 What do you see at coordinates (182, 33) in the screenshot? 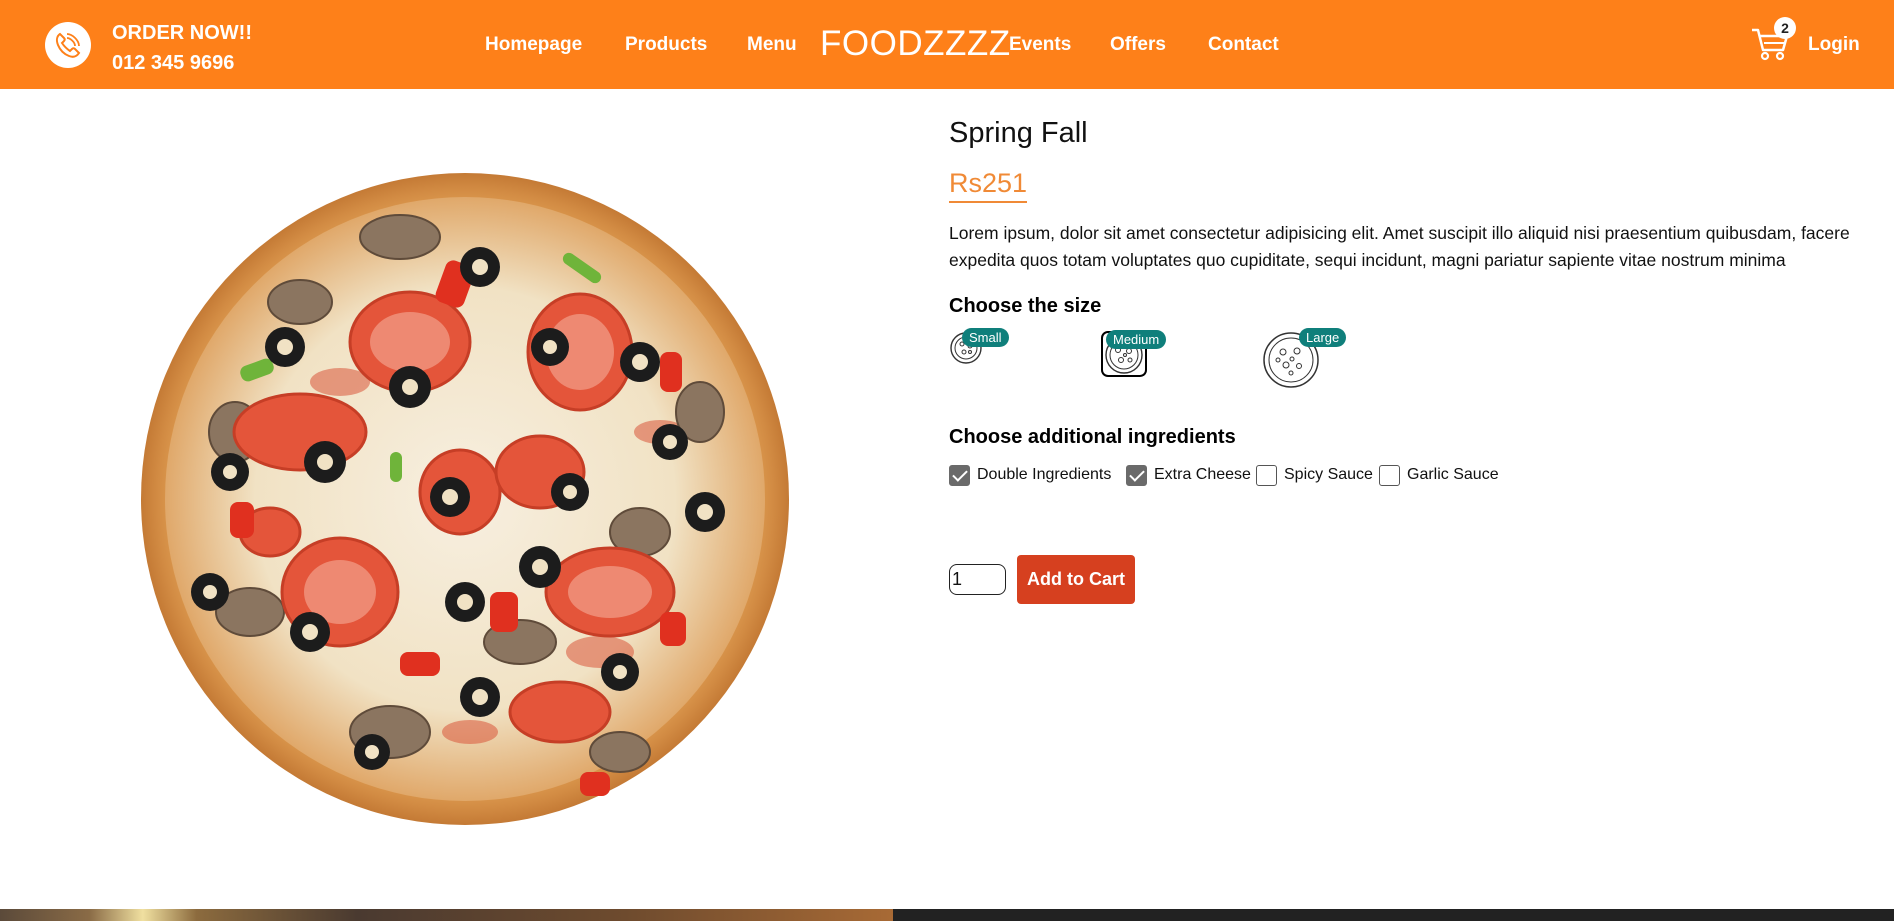
I see `order-now-title: ORDER NOW!!` at bounding box center [182, 33].